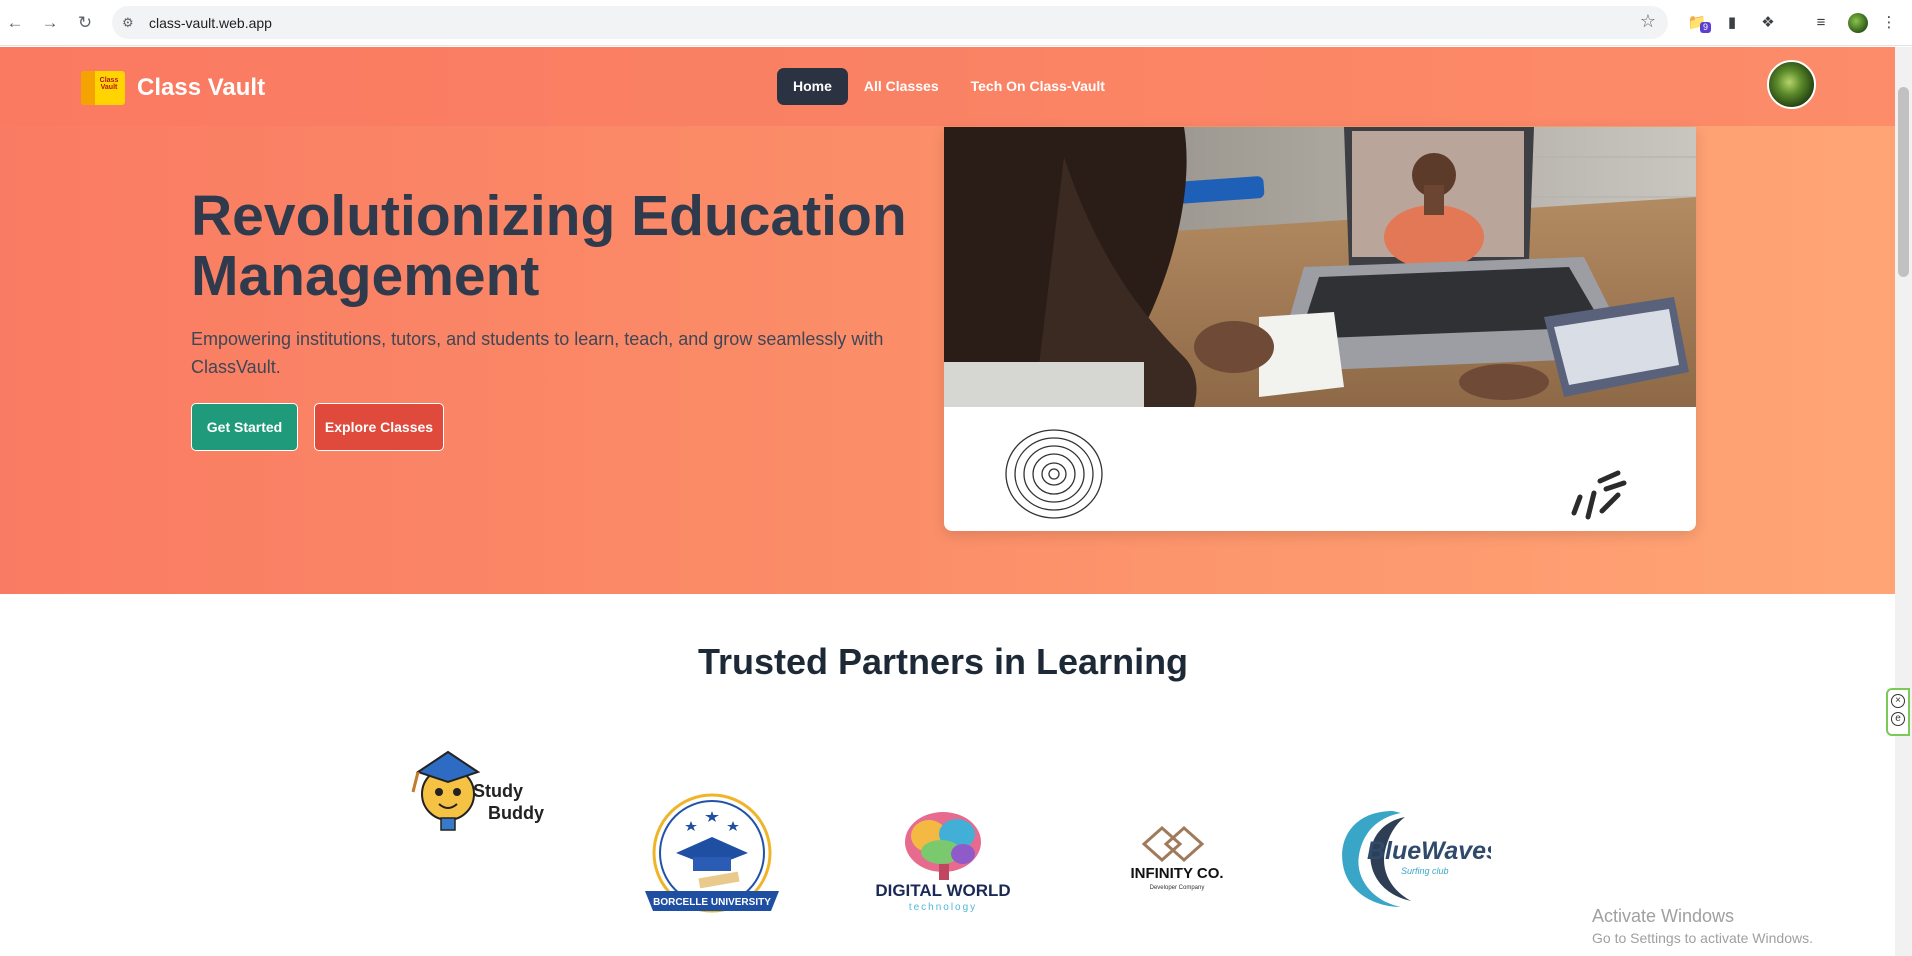 The width and height of the screenshot is (1912, 956). I want to click on back-arrow-icon: ←, so click(15, 23).